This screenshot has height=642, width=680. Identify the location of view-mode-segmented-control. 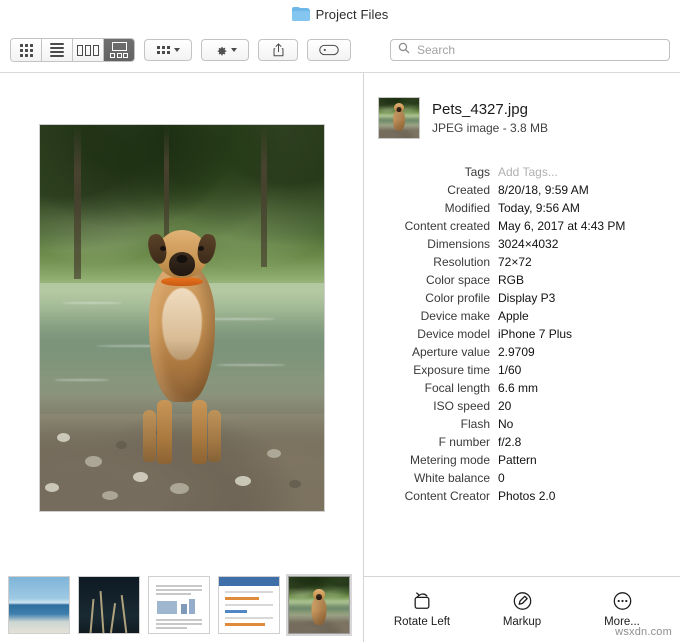
(72, 50).